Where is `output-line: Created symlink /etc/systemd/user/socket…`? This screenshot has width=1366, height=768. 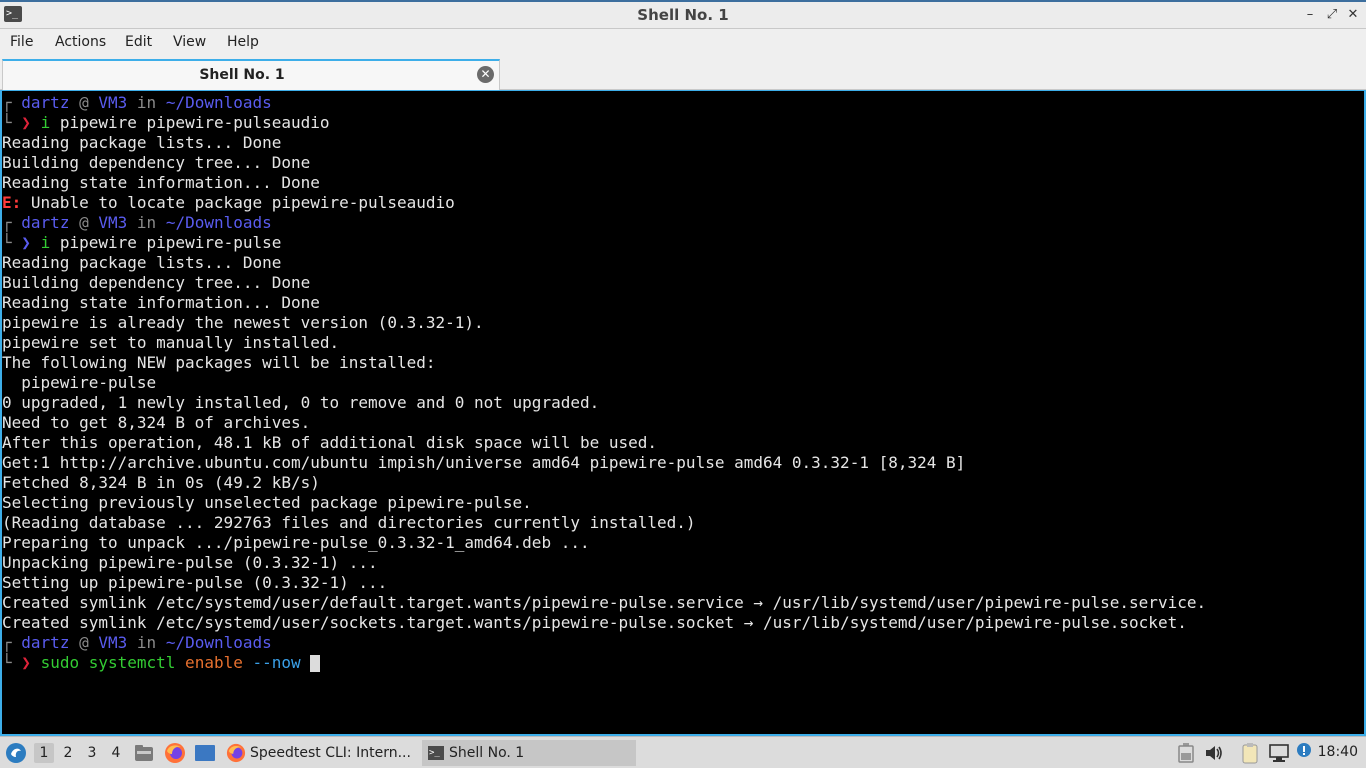 output-line: Created symlink /etc/systemd/user/socket… is located at coordinates (604, 623).